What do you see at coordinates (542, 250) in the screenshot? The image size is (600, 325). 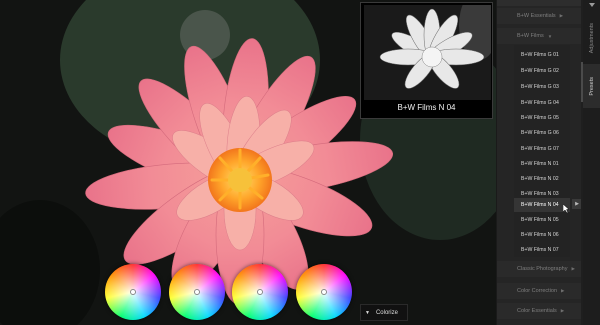 I see `preset-item: B+W Films N 07` at bounding box center [542, 250].